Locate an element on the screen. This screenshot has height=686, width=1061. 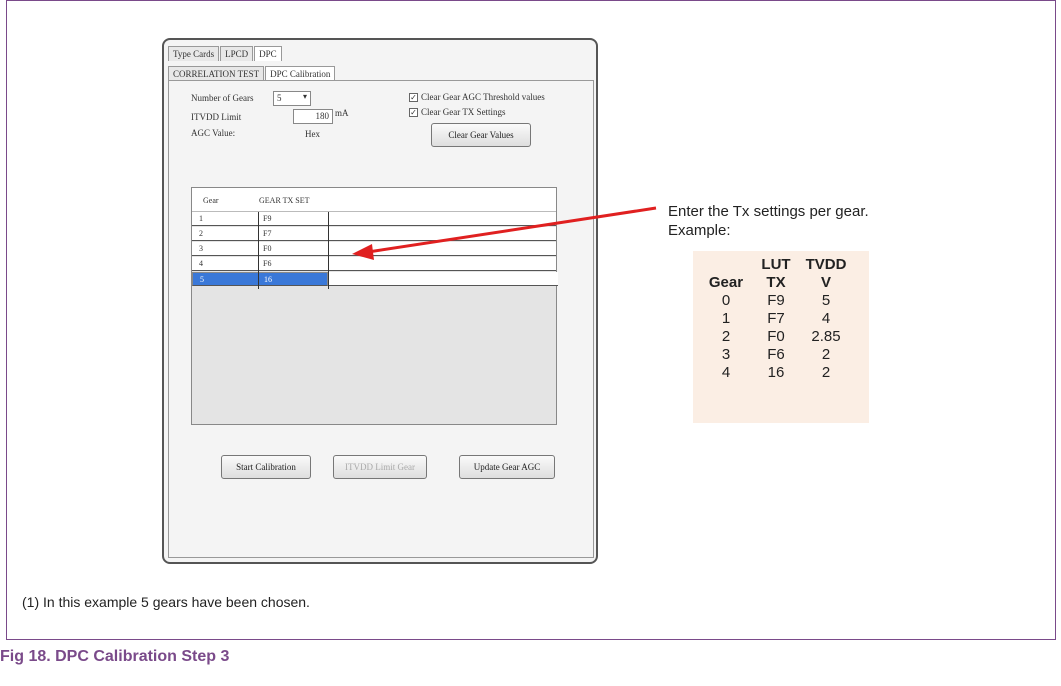
table-row: 1 F7 4 is located at coordinates (776, 318).